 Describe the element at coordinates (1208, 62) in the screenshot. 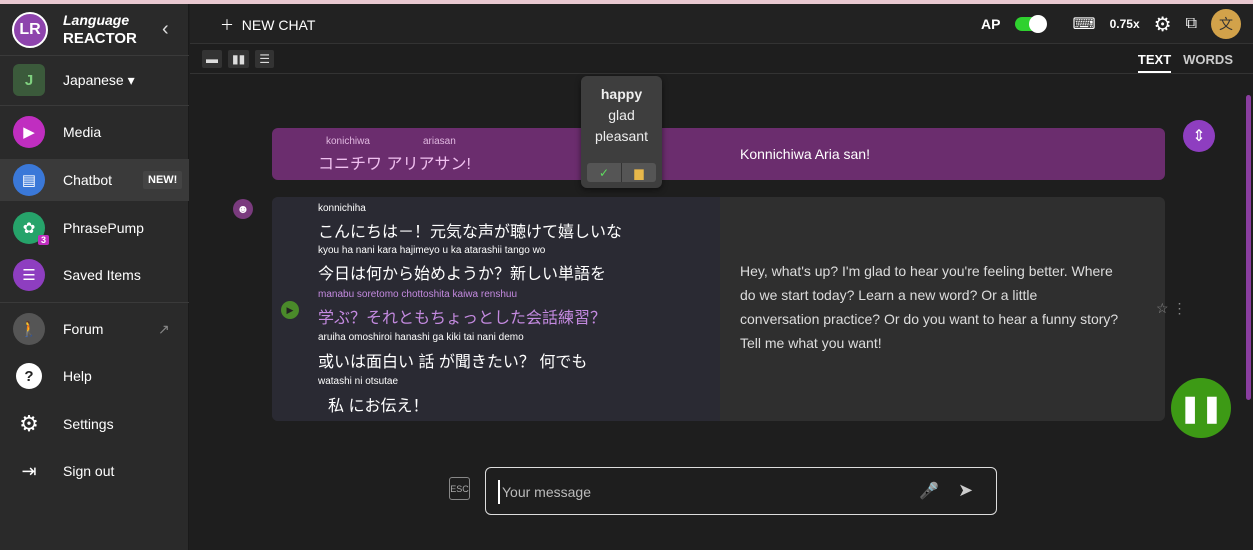

I see `tab-words: WORDS` at that location.